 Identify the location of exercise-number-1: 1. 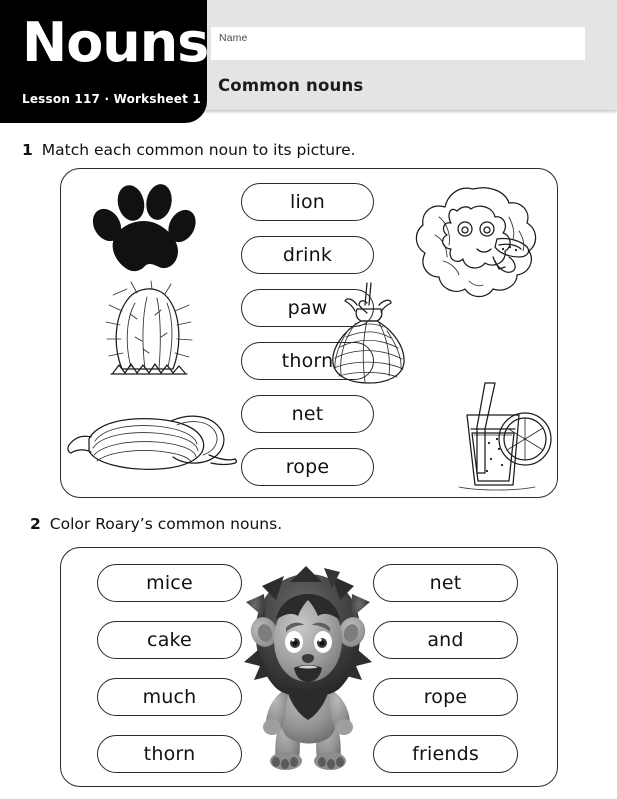
(27, 150).